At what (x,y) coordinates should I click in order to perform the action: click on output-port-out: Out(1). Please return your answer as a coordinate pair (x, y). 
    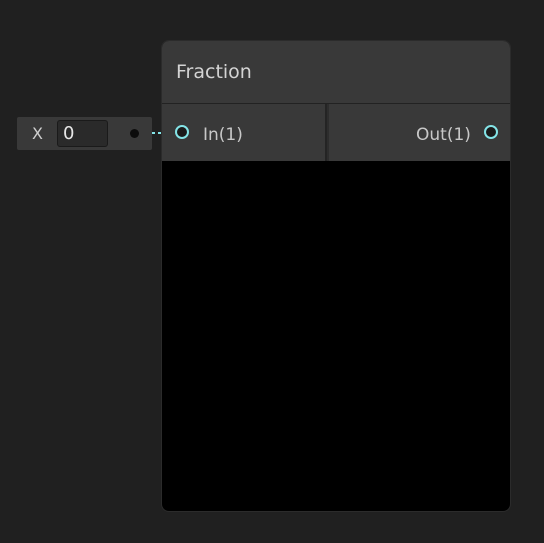
    Looking at the image, I should click on (419, 132).